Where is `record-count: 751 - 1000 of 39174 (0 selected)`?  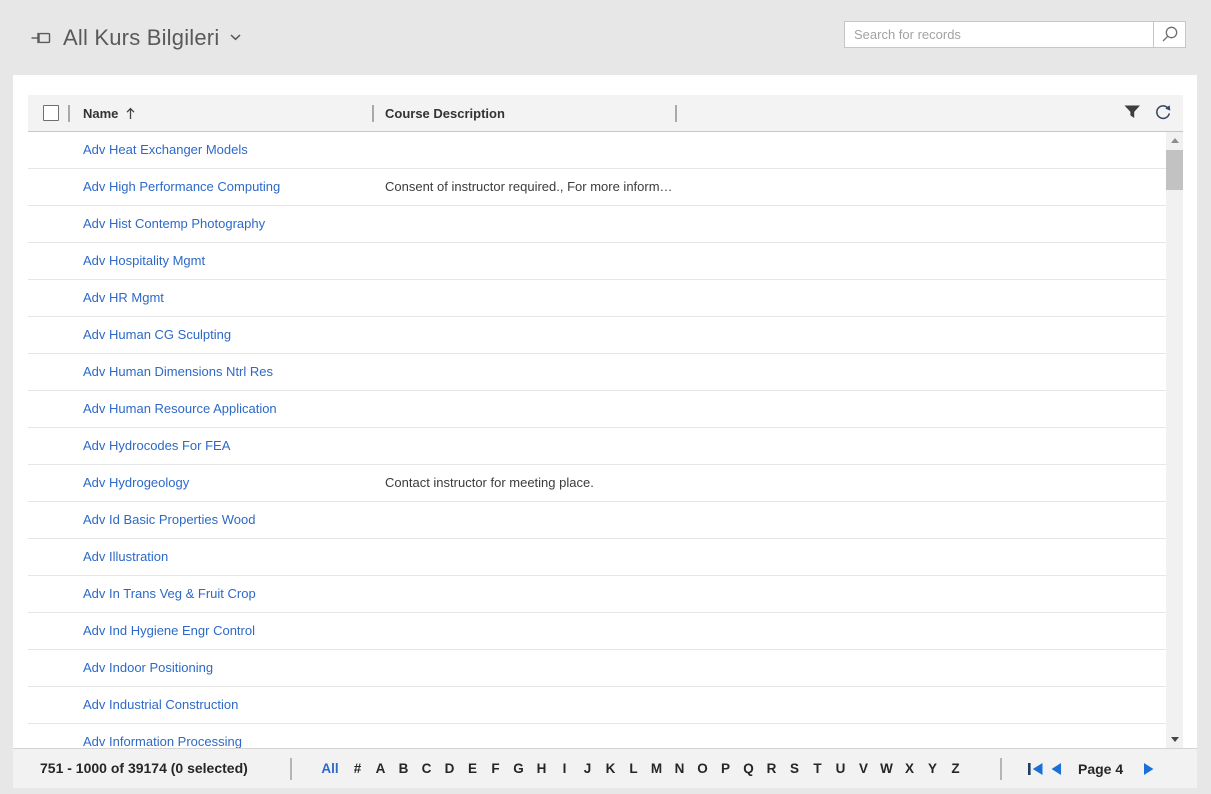
record-count: 751 - 1000 of 39174 (0 selected) is located at coordinates (144, 768).